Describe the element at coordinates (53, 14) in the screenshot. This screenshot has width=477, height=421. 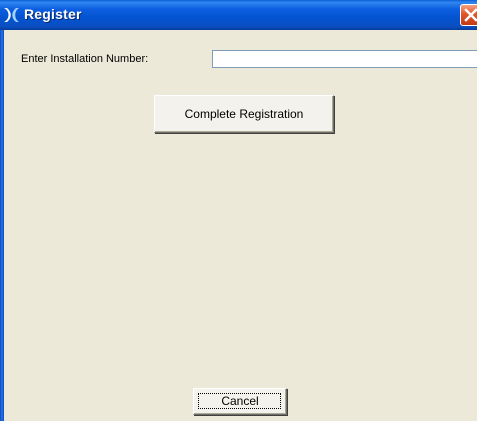
I see `window-title: Register` at that location.